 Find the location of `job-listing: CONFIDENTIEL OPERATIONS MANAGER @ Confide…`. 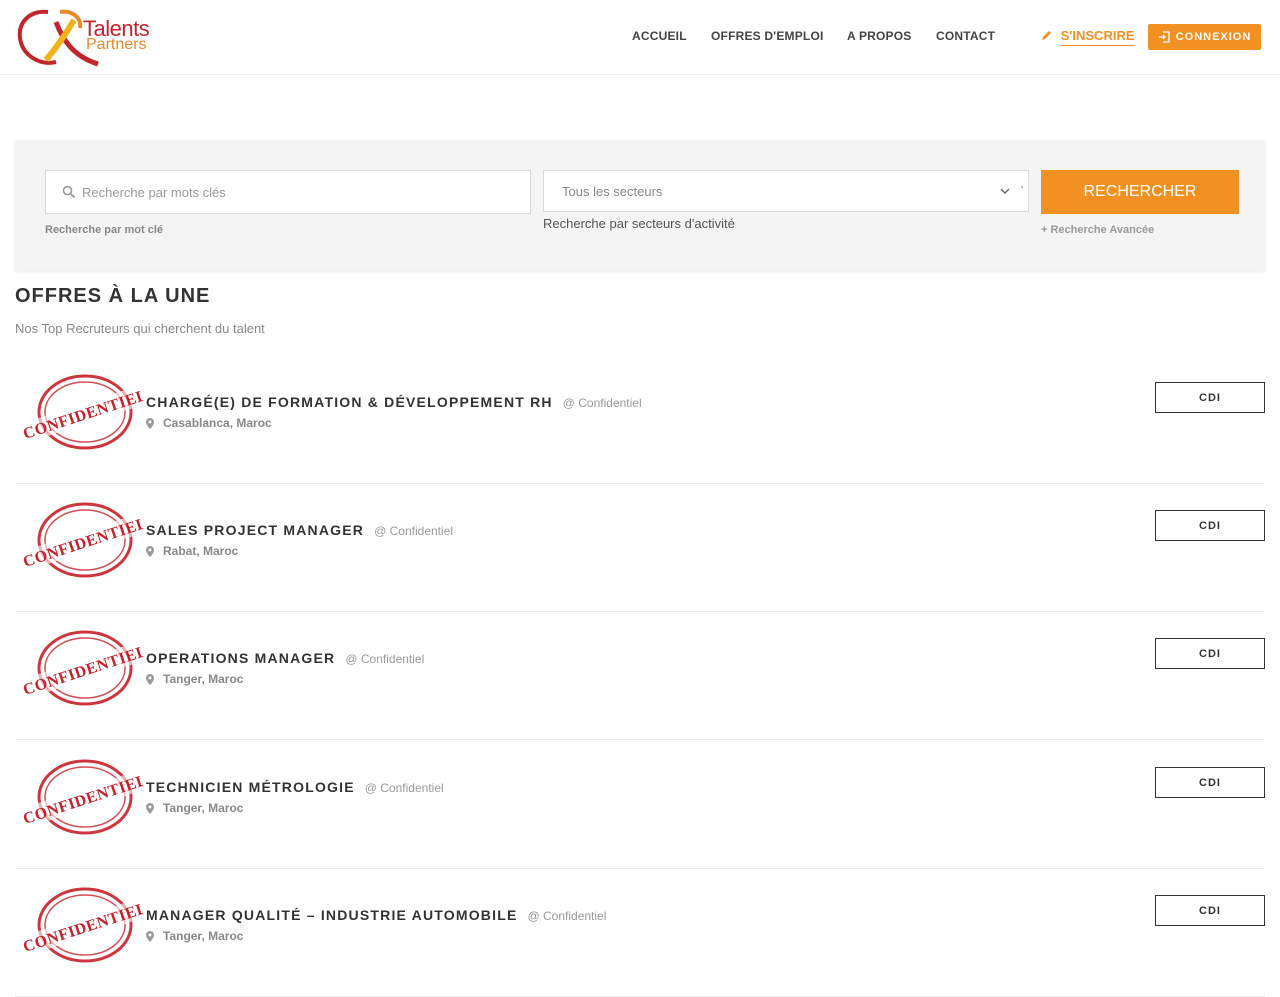

job-listing: CONFIDENTIEL OPERATIONS MANAGER @ Confide… is located at coordinates (640, 676).